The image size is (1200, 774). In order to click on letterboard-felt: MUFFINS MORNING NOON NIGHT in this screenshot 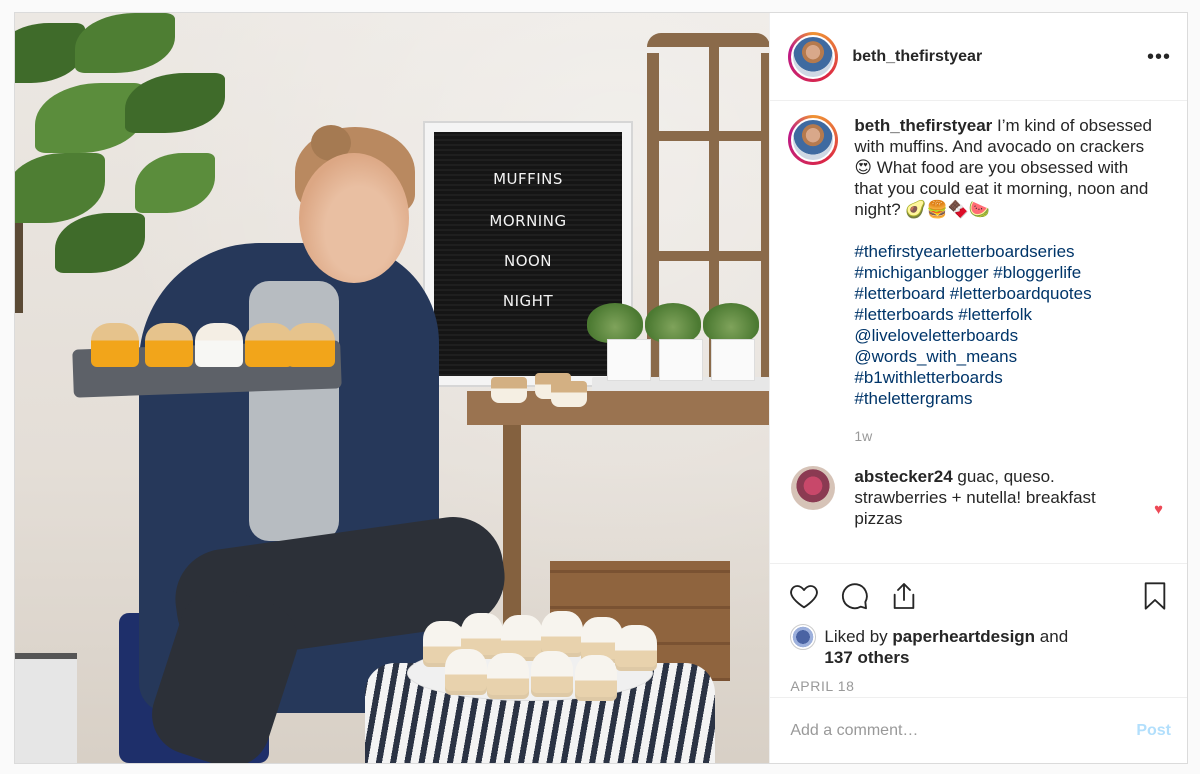, I will do `click(528, 254)`.